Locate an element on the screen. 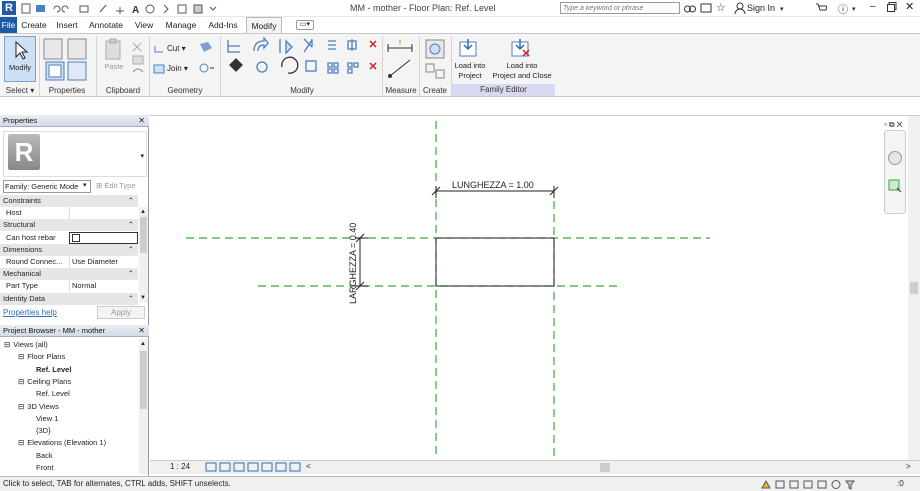 Image resolution: width=920 pixels, height=491 pixels. geometry-tools-icons is located at coordinates (206, 60).